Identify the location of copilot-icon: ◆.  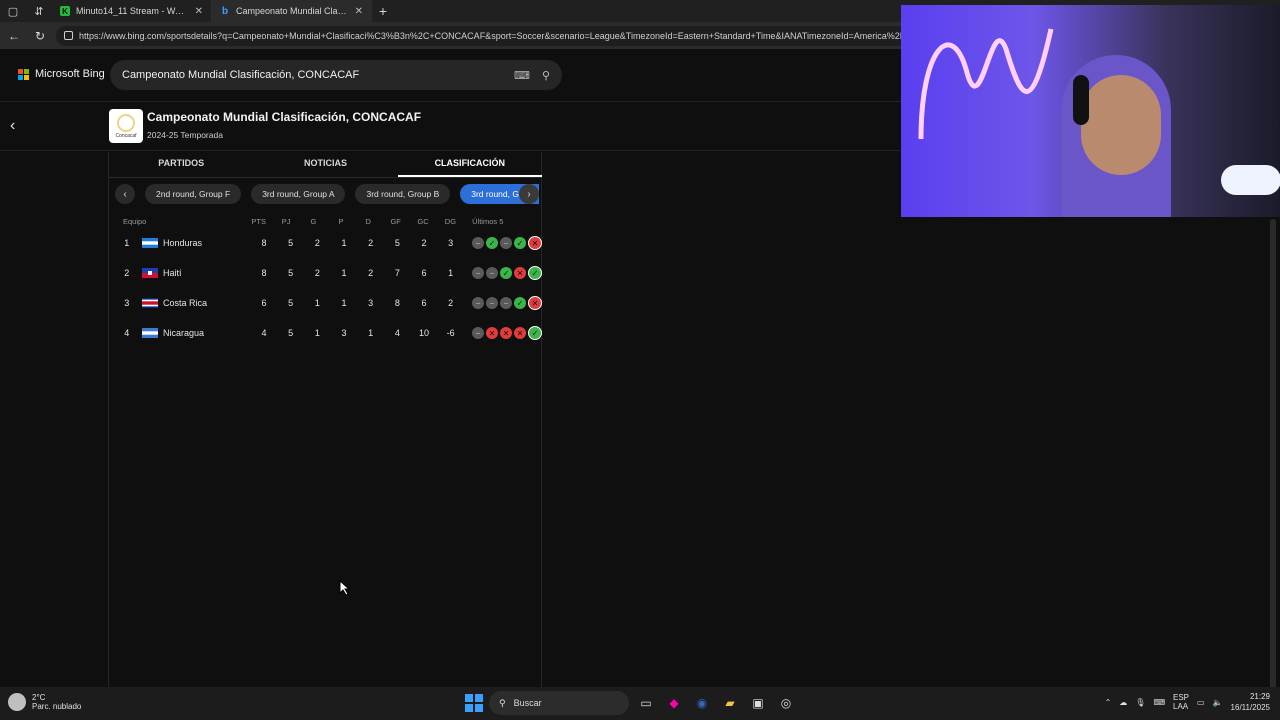
(674, 703).